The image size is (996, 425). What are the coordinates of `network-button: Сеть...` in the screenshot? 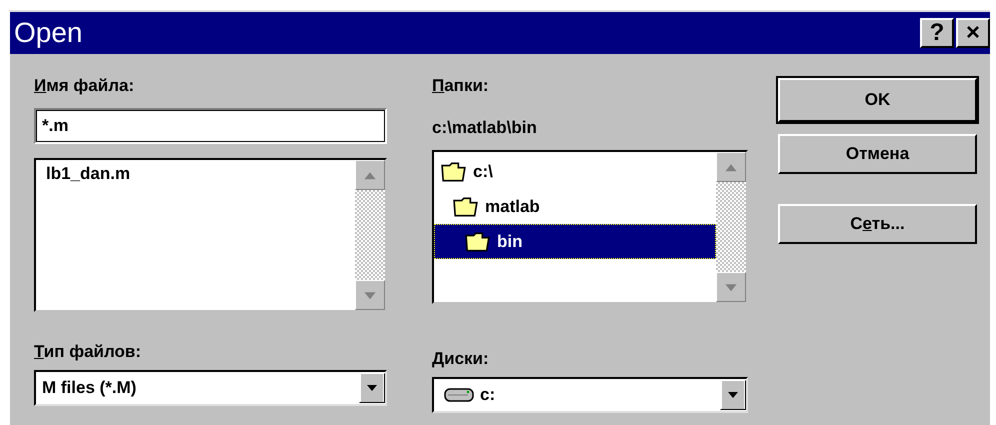 It's located at (877, 224).